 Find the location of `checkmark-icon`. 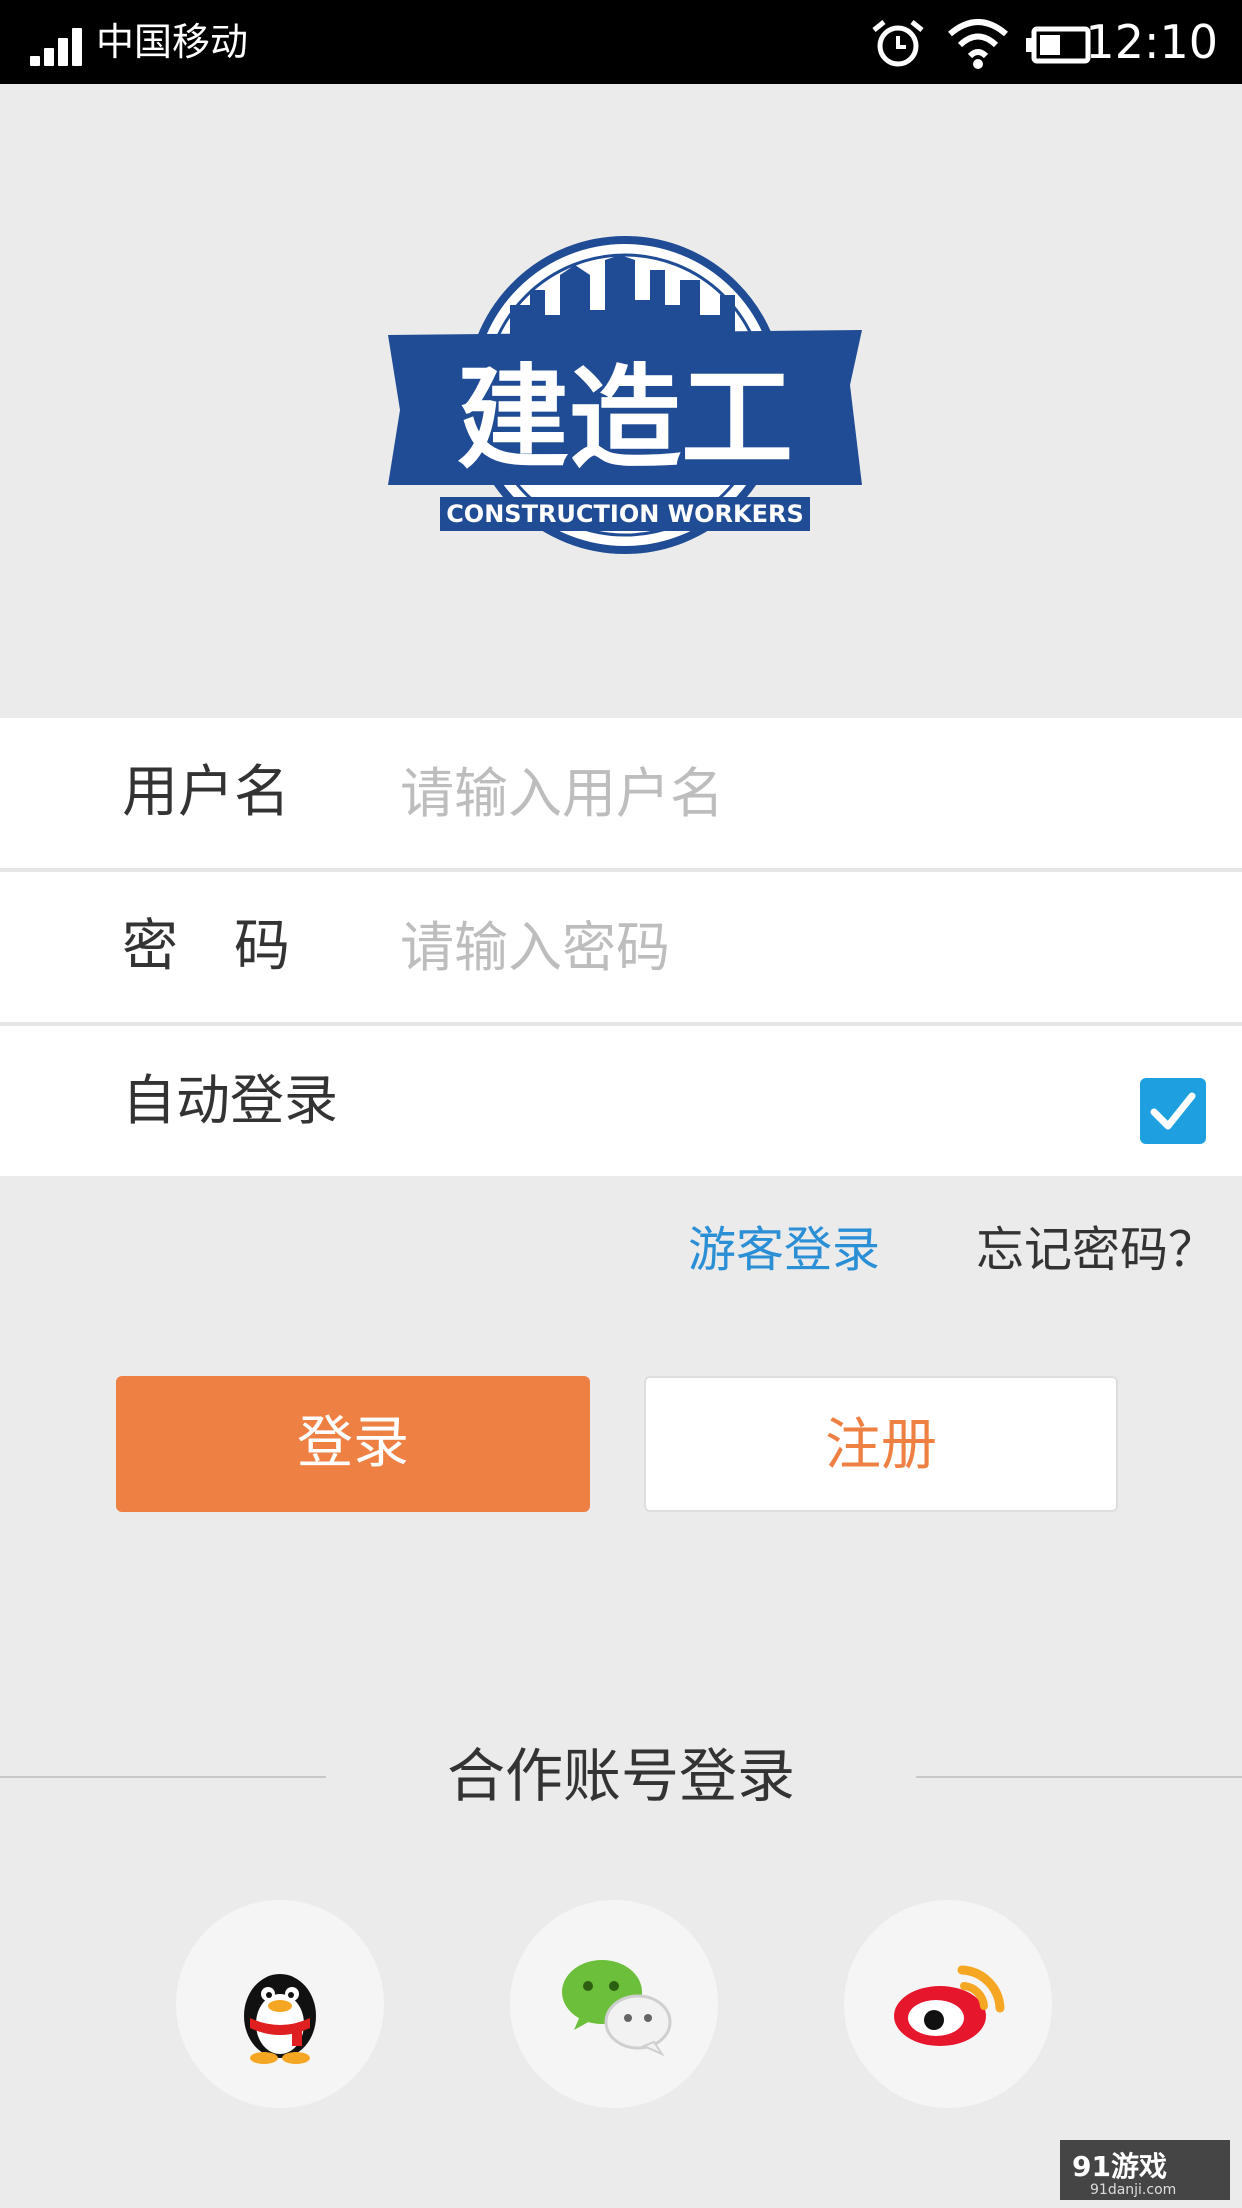

checkmark-icon is located at coordinates (1173, 1111).